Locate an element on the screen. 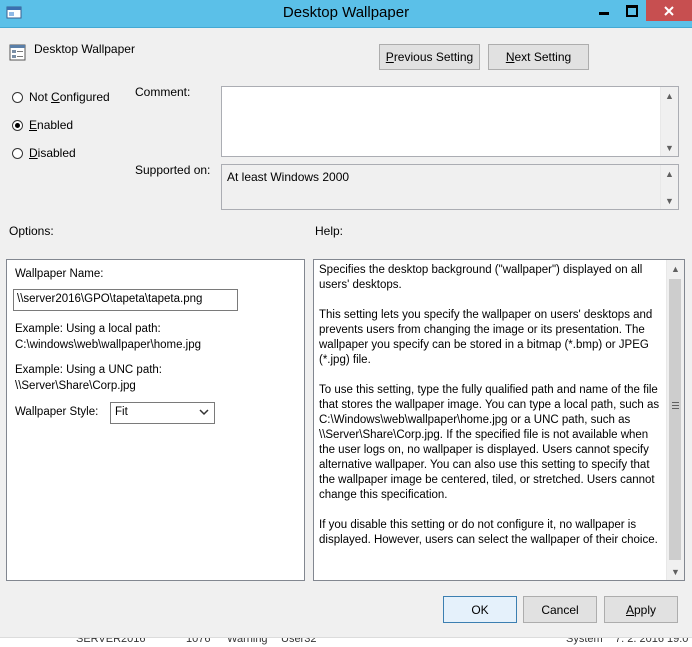 The width and height of the screenshot is (692, 647). wallpaper-style-select: Fit is located at coordinates (162, 413).